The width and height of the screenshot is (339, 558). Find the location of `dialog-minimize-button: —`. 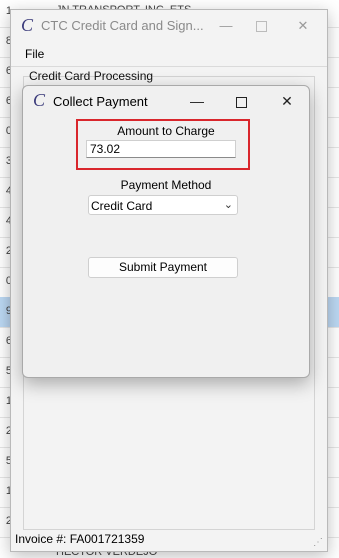

dialog-minimize-button: — is located at coordinates (197, 101).